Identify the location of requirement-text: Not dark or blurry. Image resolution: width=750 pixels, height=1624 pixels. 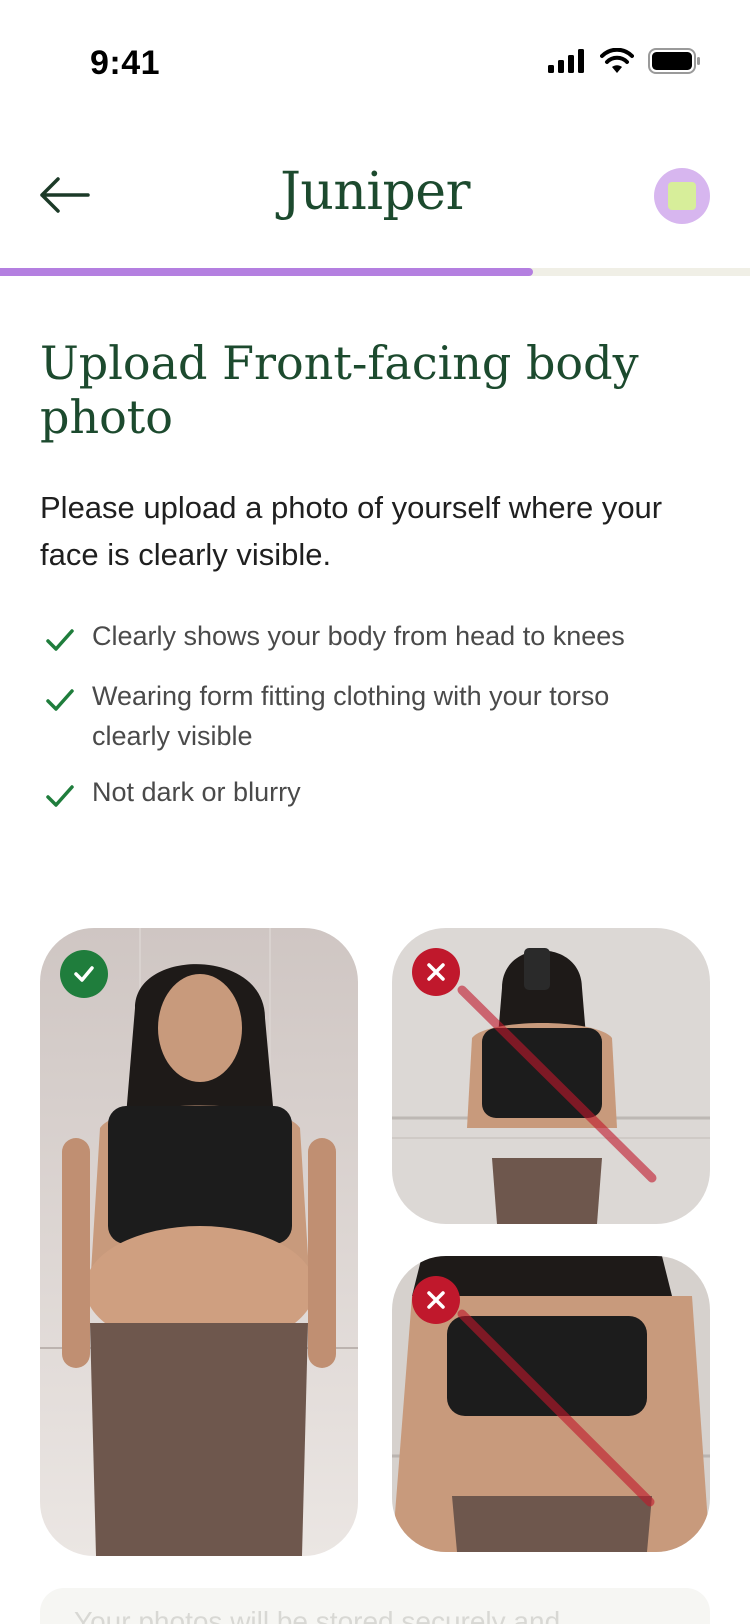
(196, 792).